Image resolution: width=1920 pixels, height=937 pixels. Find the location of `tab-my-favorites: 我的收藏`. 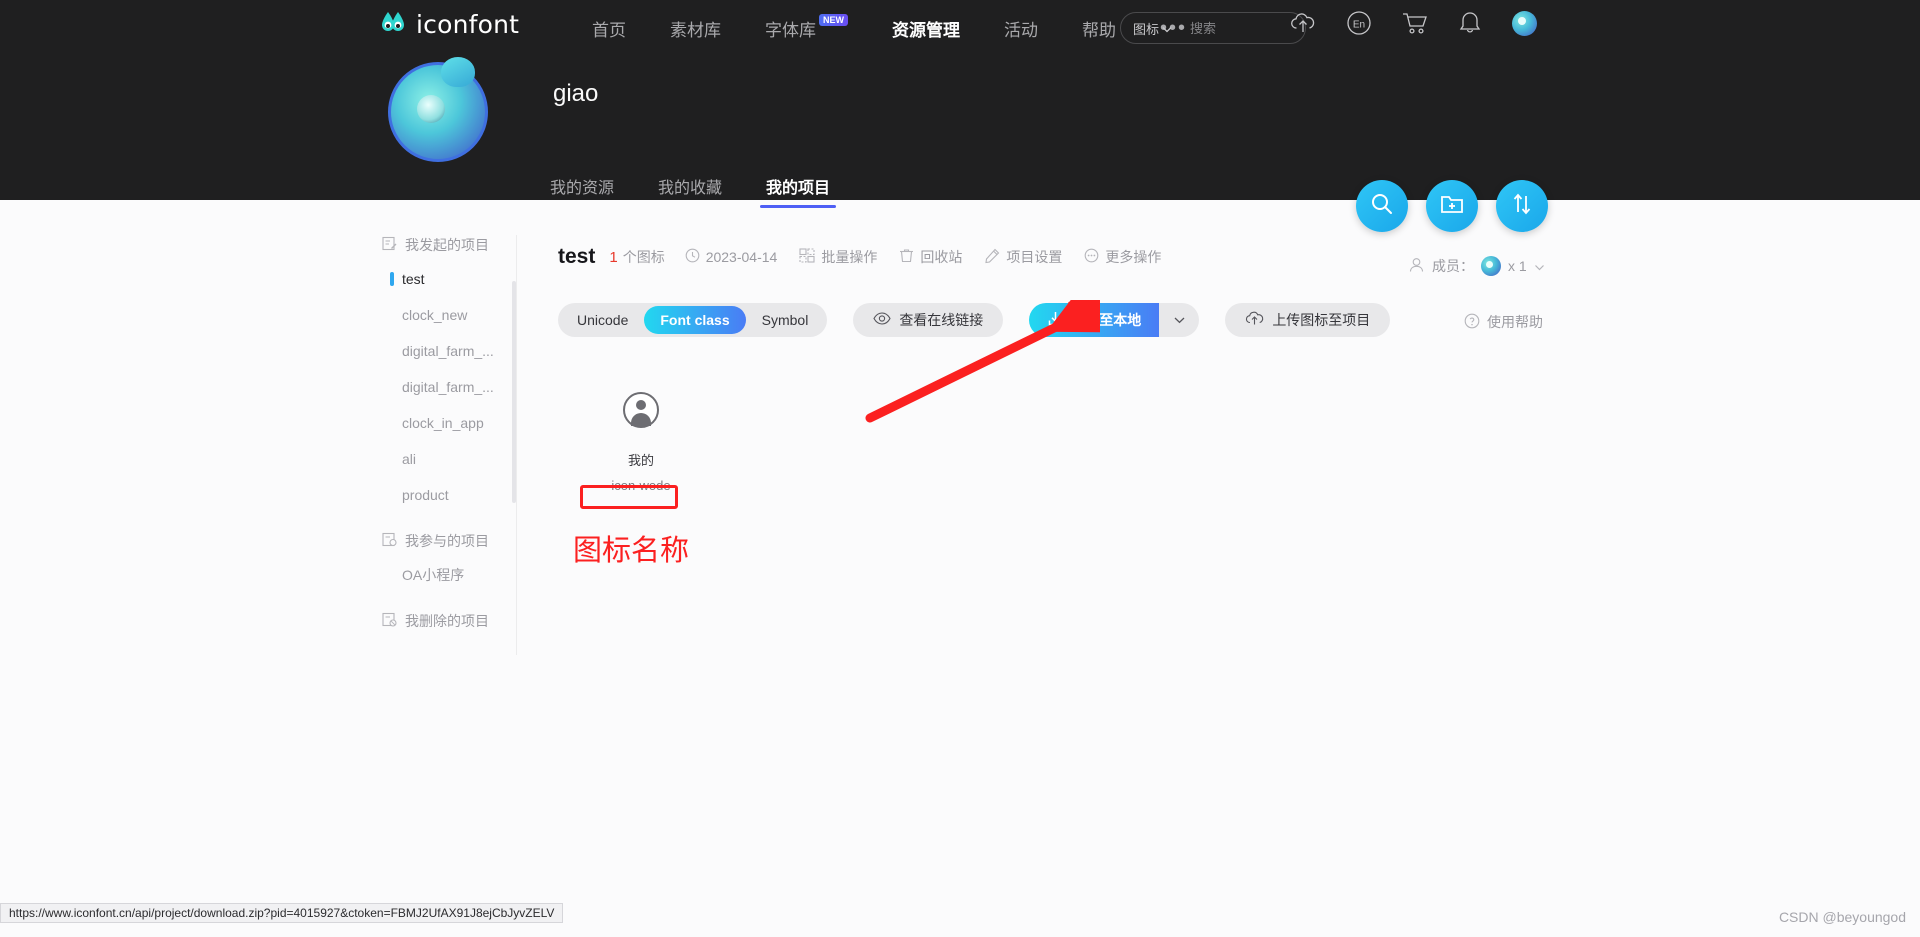

tab-my-favorites: 我的收藏 is located at coordinates (690, 191).